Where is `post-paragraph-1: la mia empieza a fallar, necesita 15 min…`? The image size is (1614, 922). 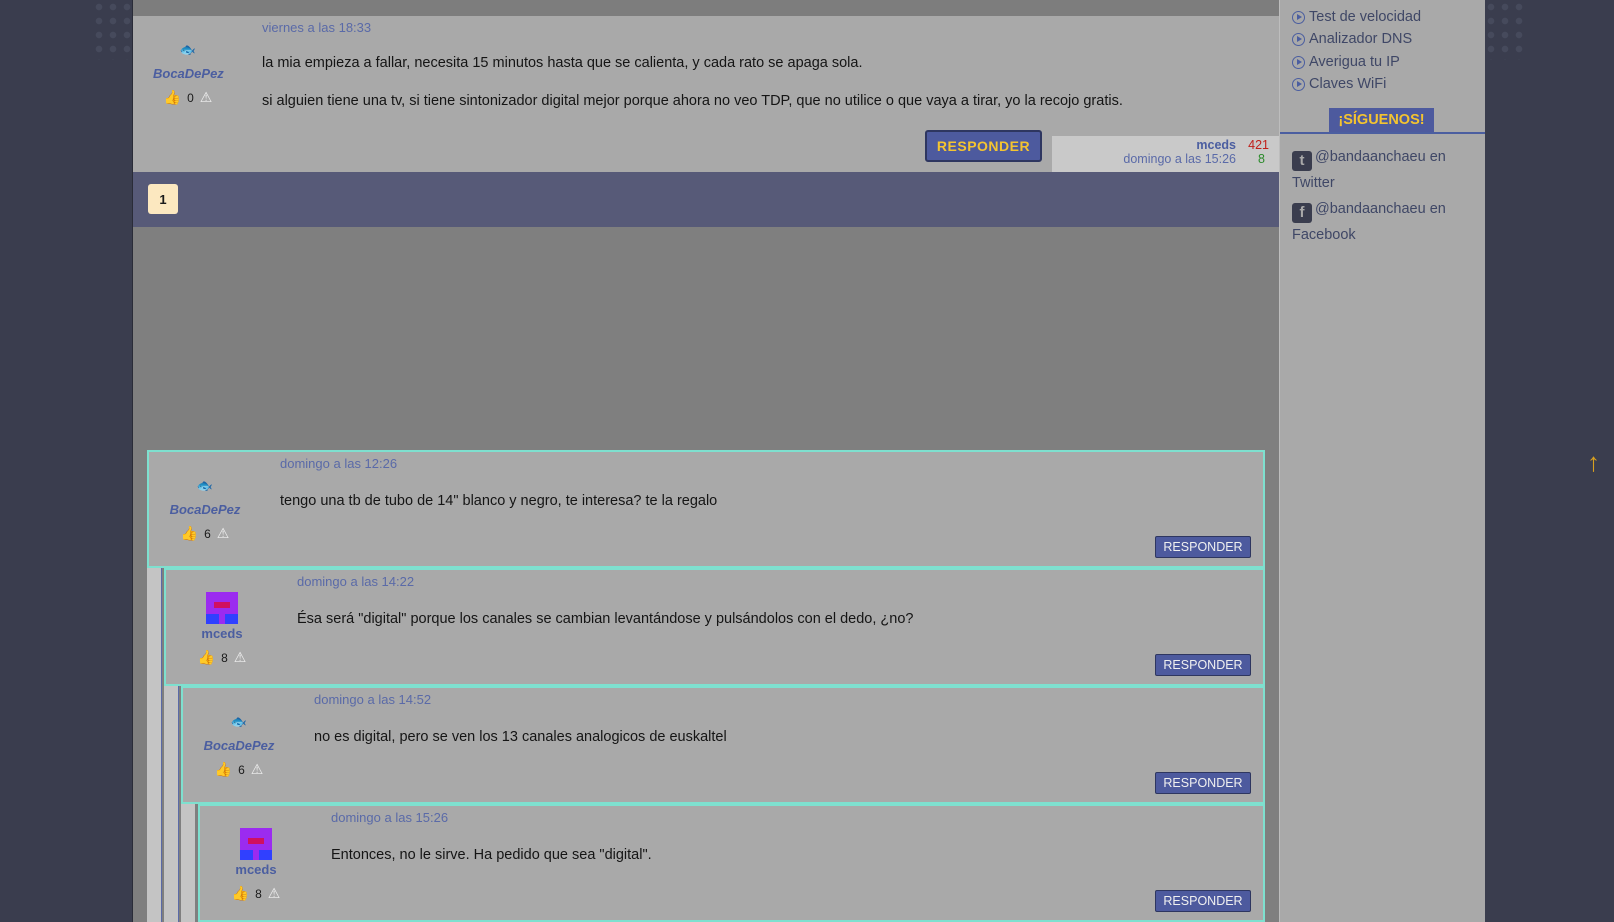 post-paragraph-1: la mia empieza a fallar, necesita 15 min… is located at coordinates (562, 63).